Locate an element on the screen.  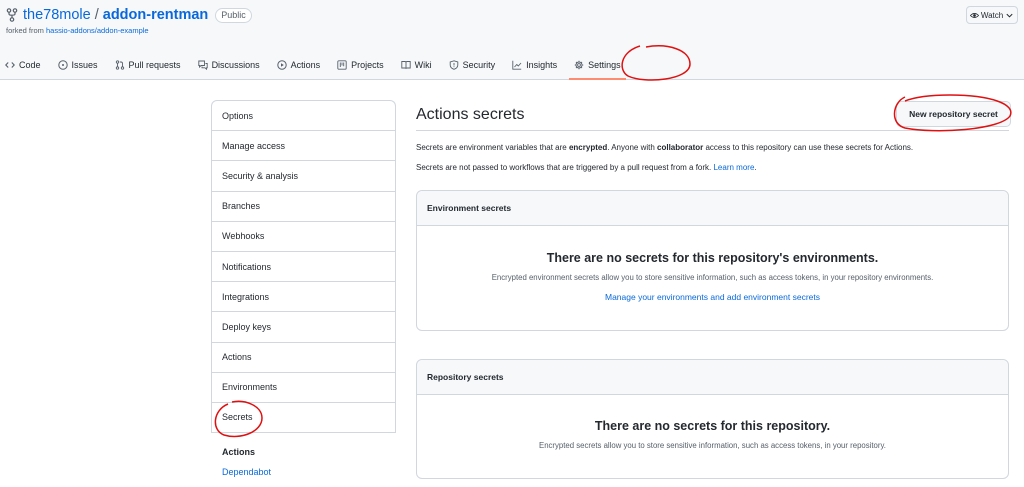
repository-secrets-header: Repository secrets is located at coordinates (712, 377).